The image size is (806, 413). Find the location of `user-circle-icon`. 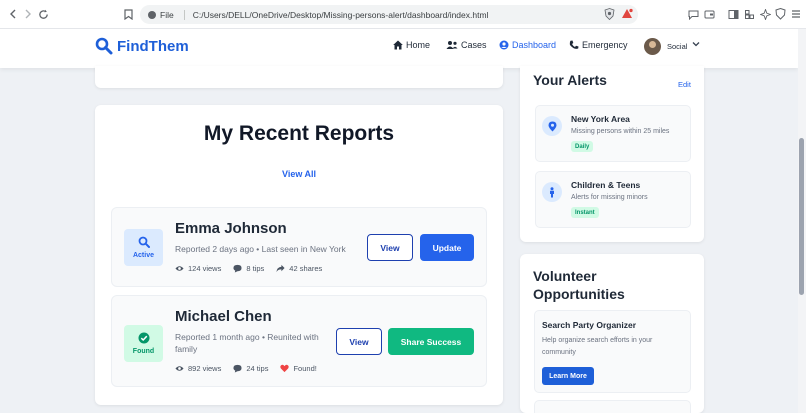

user-circle-icon is located at coordinates (504, 45).